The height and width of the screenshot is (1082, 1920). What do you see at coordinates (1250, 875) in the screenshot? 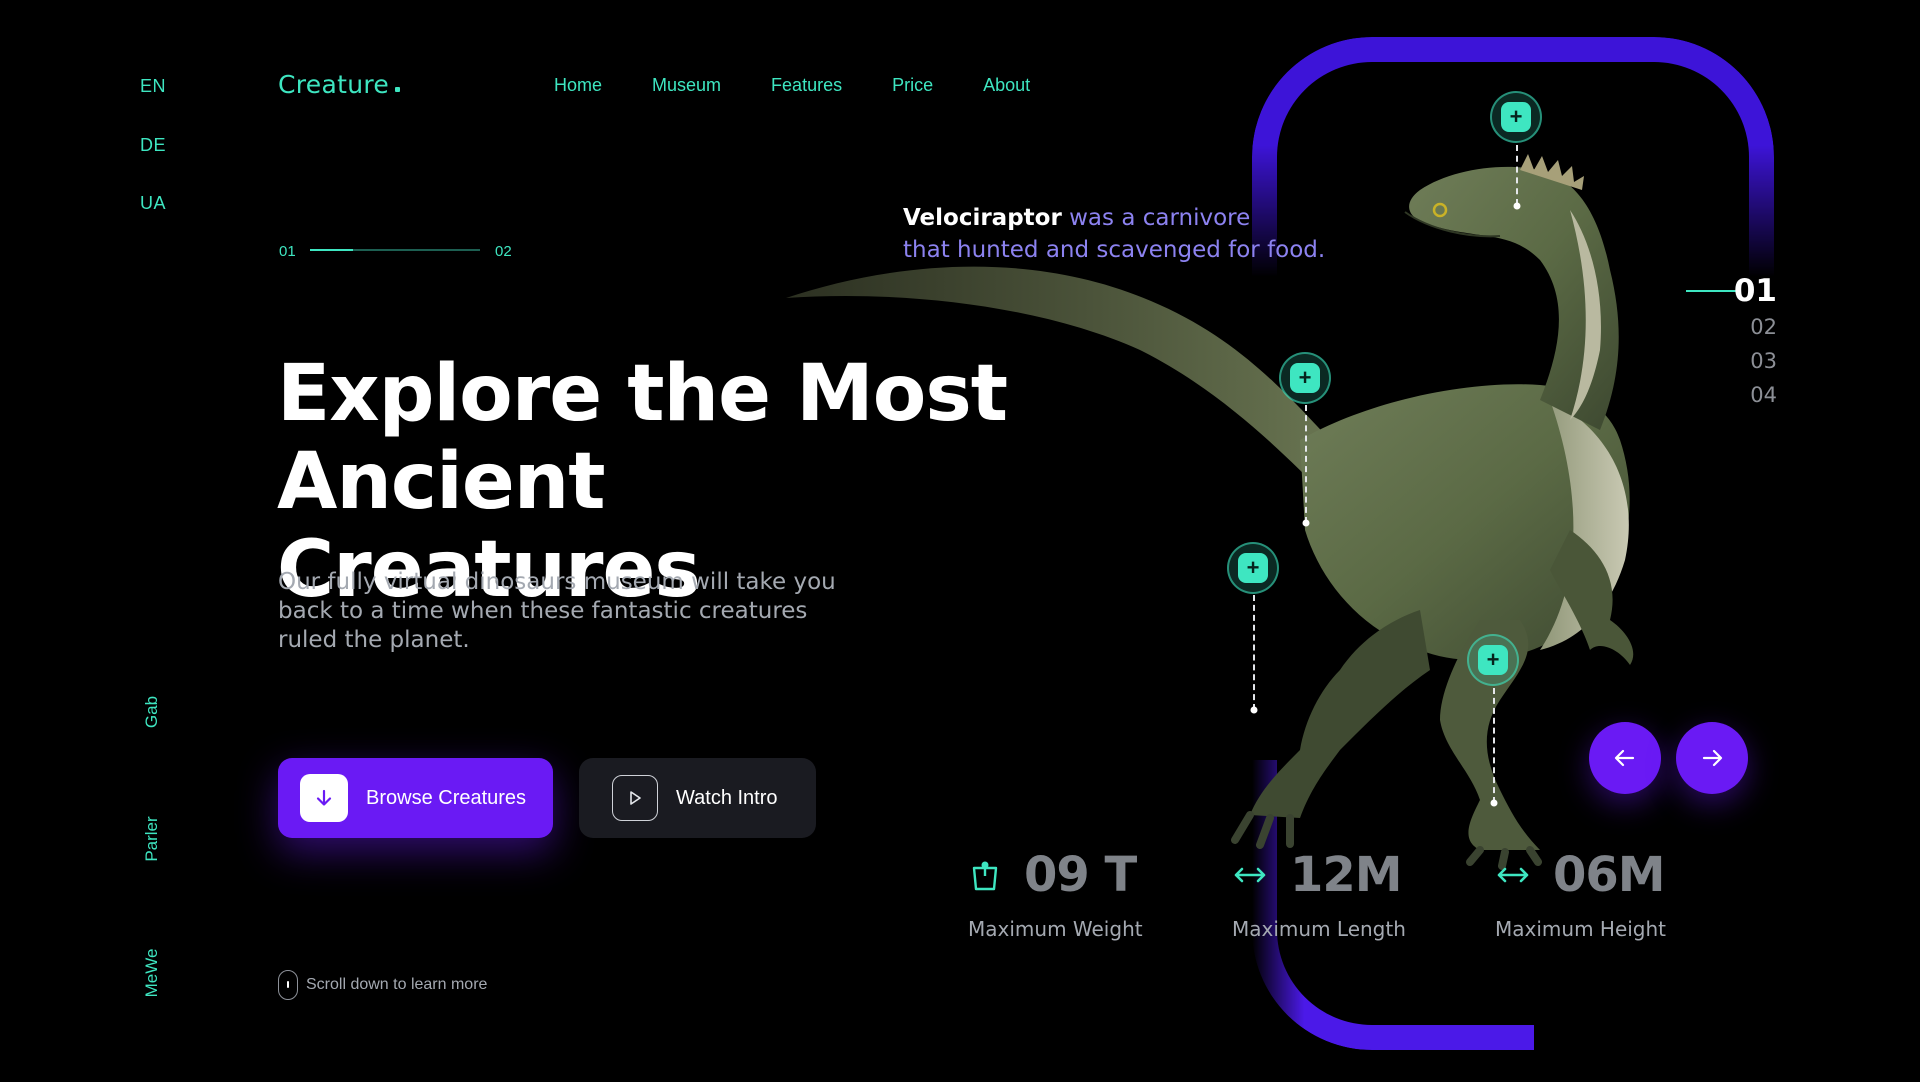
I see `length-arrows-icon` at bounding box center [1250, 875].